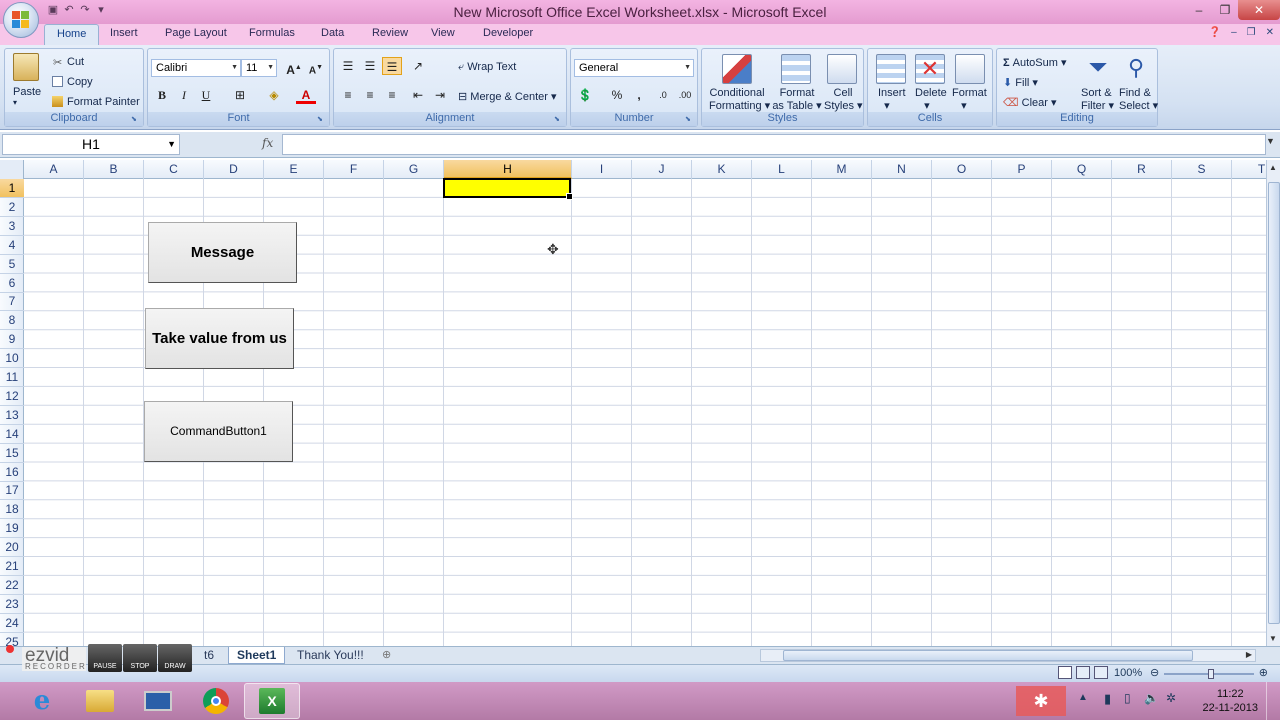 The height and width of the screenshot is (720, 1280). I want to click on row-header-19: 19, so click(12, 529).